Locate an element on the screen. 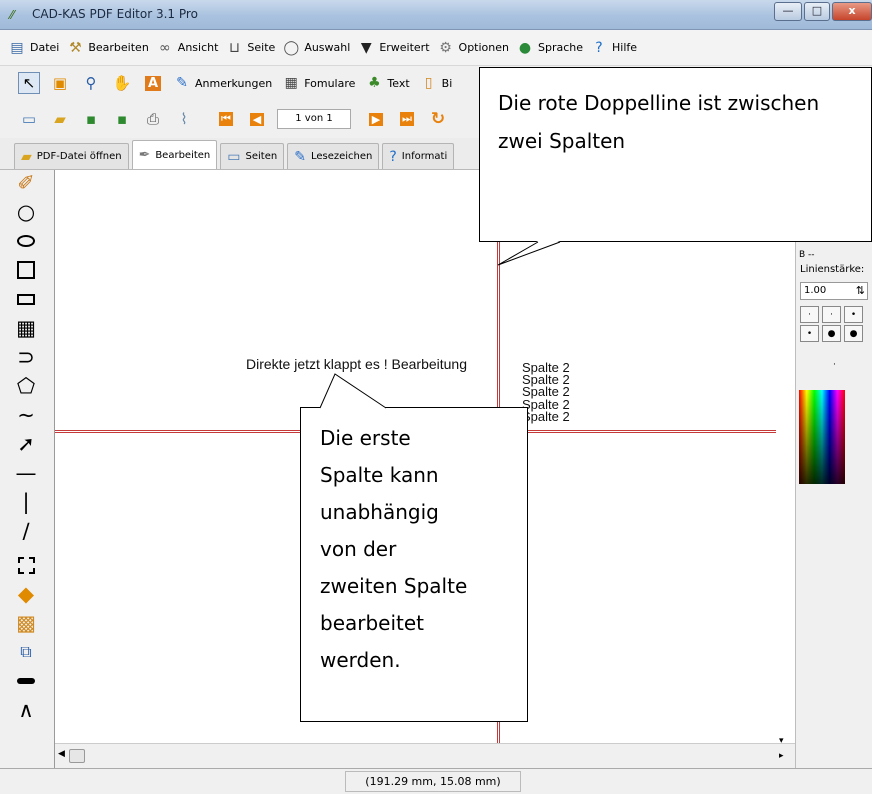 This screenshot has height=794, width=872. first-page-button: ⏮ is located at coordinates (226, 119).